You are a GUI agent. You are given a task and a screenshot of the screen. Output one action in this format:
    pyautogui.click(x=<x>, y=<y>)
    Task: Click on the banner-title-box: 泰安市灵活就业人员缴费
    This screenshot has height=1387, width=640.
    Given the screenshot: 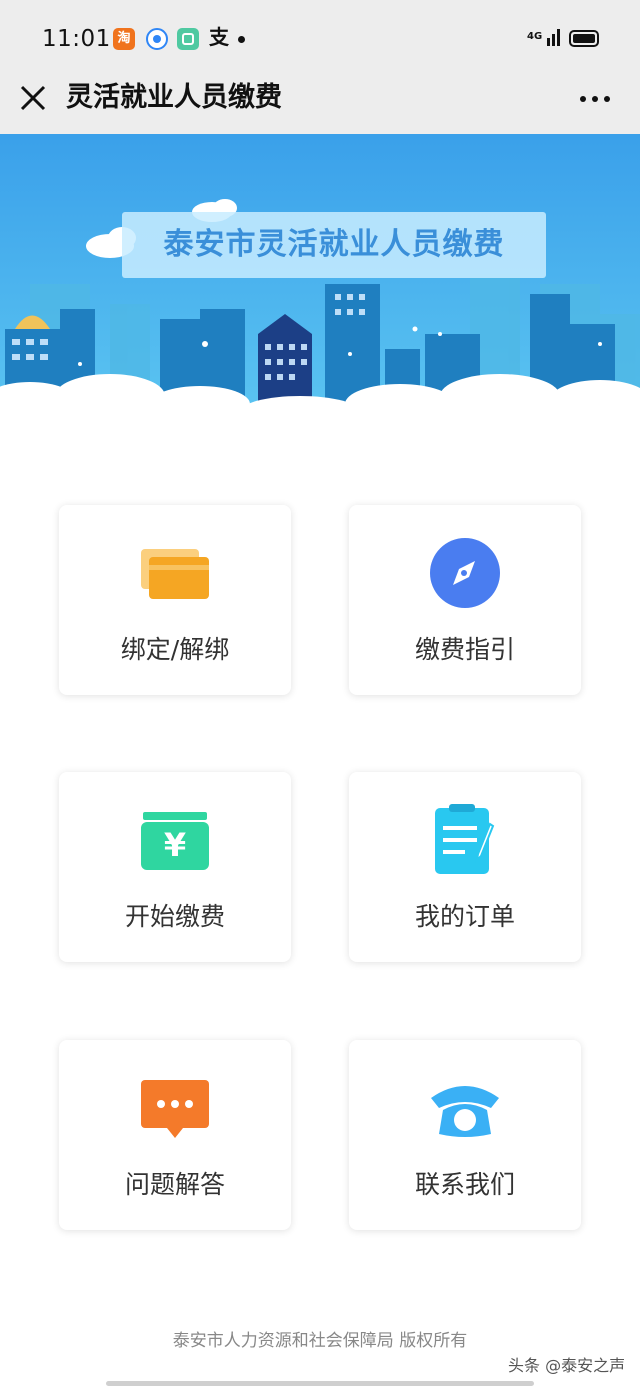 What is the action you would take?
    pyautogui.click(x=334, y=245)
    